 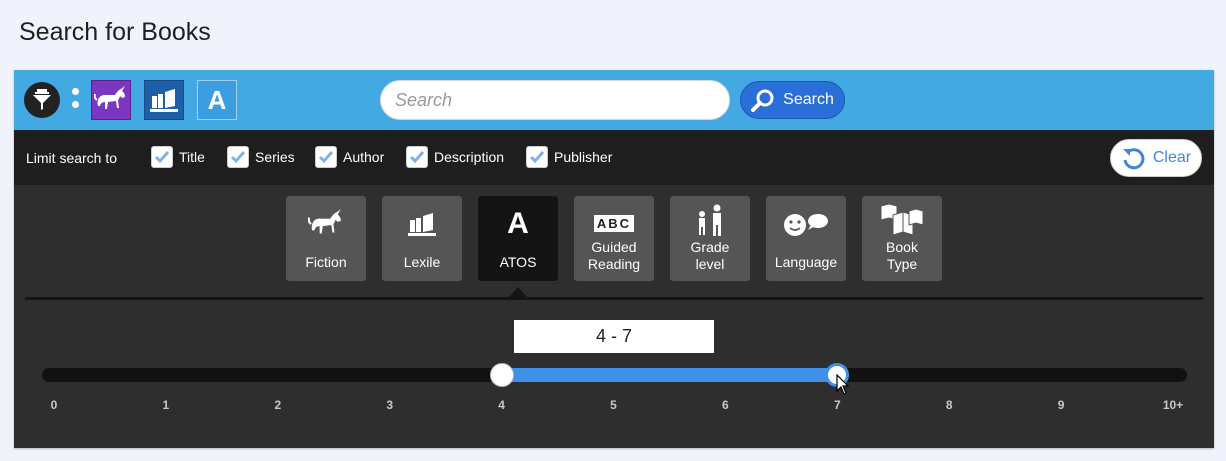 I want to click on atos-filter-chip: A, so click(x=217, y=100).